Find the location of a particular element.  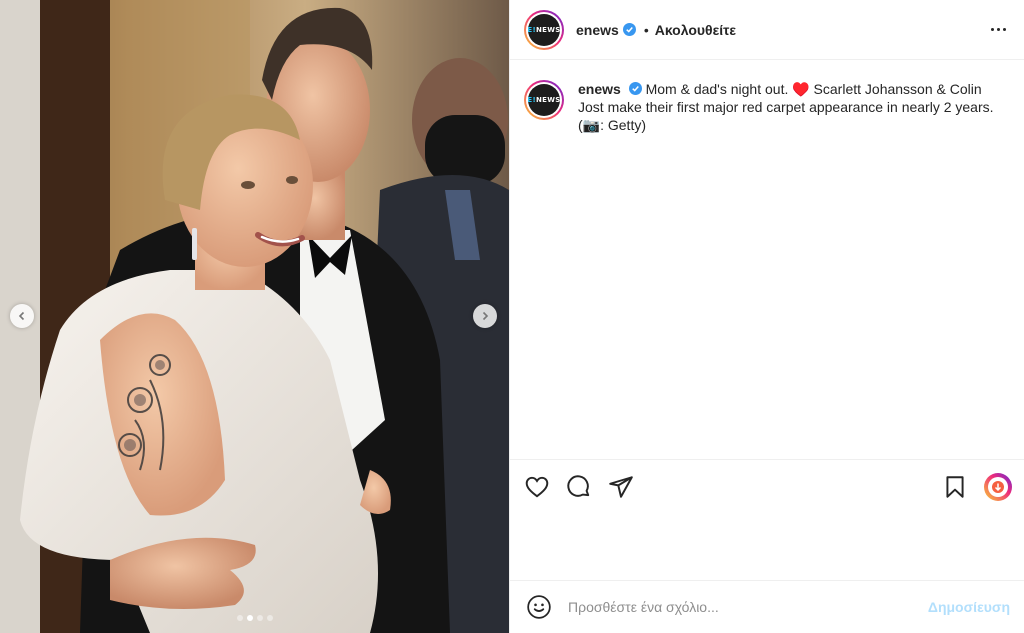

caption-username: enews is located at coordinates (599, 89).